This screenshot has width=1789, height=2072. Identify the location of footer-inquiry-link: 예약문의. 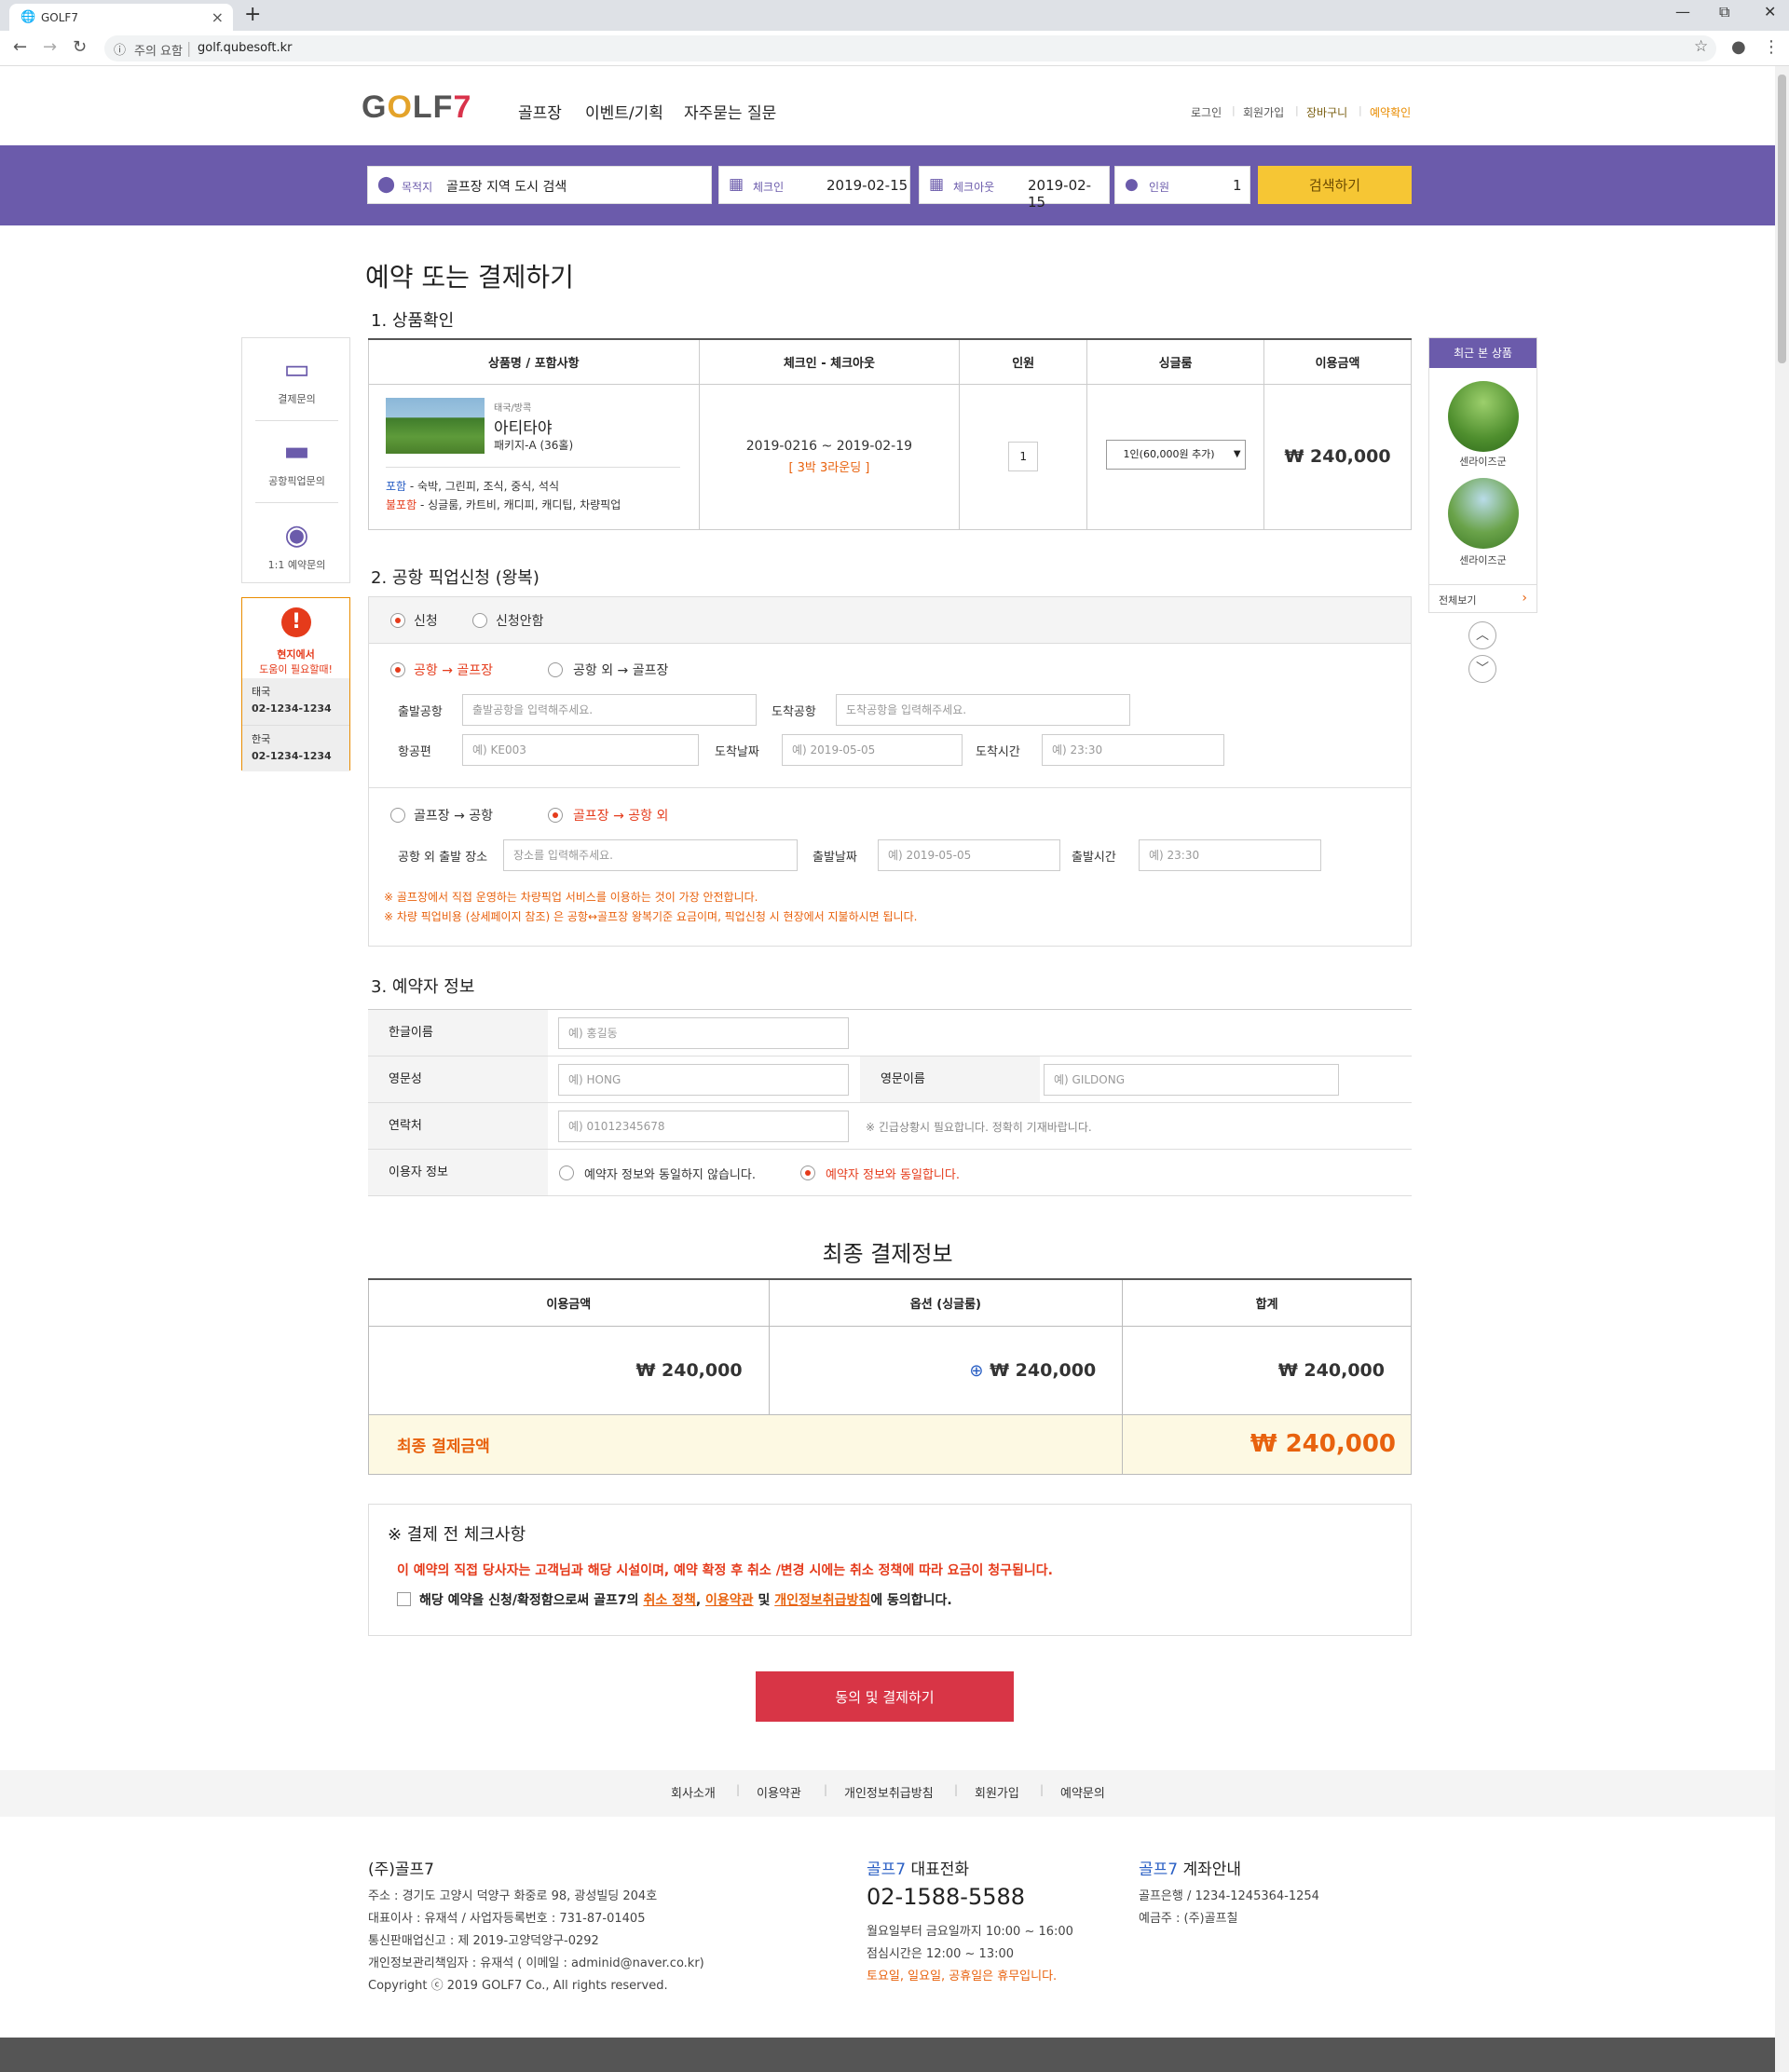
(1082, 1792).